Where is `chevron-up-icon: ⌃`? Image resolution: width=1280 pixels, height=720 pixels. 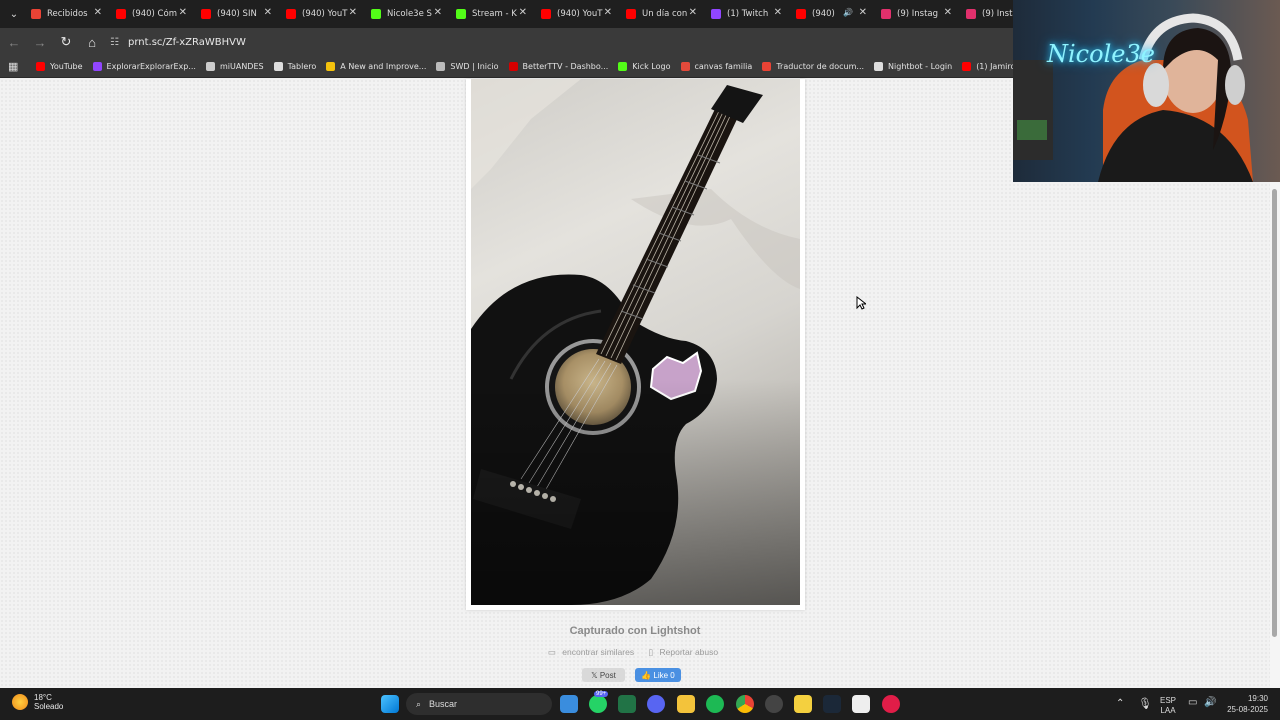
chevron-up-icon: ⌃ is located at coordinates (1120, 703).